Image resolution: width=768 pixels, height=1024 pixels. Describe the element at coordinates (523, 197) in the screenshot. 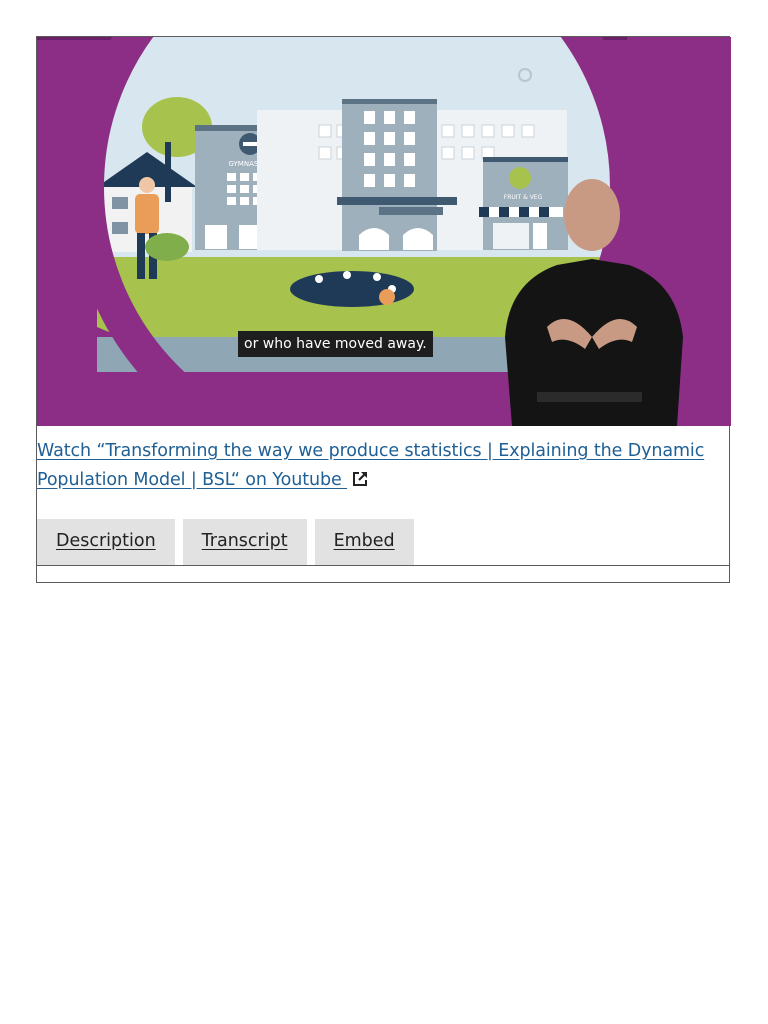

I see `fruit-veg-sign: FRUIT & VEG` at that location.